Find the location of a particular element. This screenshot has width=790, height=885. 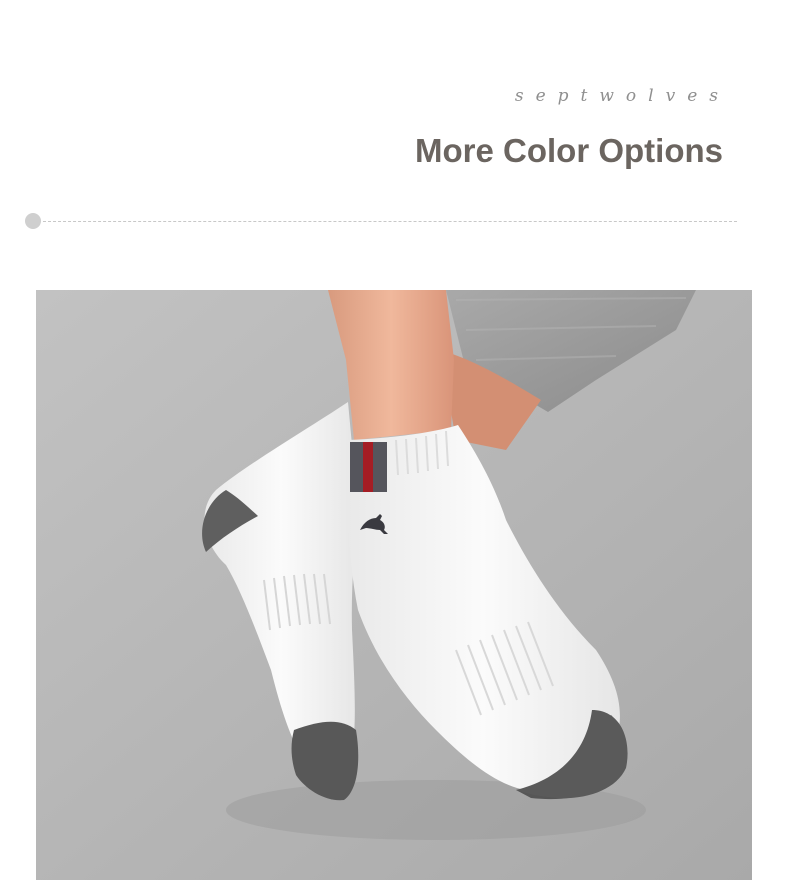

section-title: More Color Options is located at coordinates (569, 150).